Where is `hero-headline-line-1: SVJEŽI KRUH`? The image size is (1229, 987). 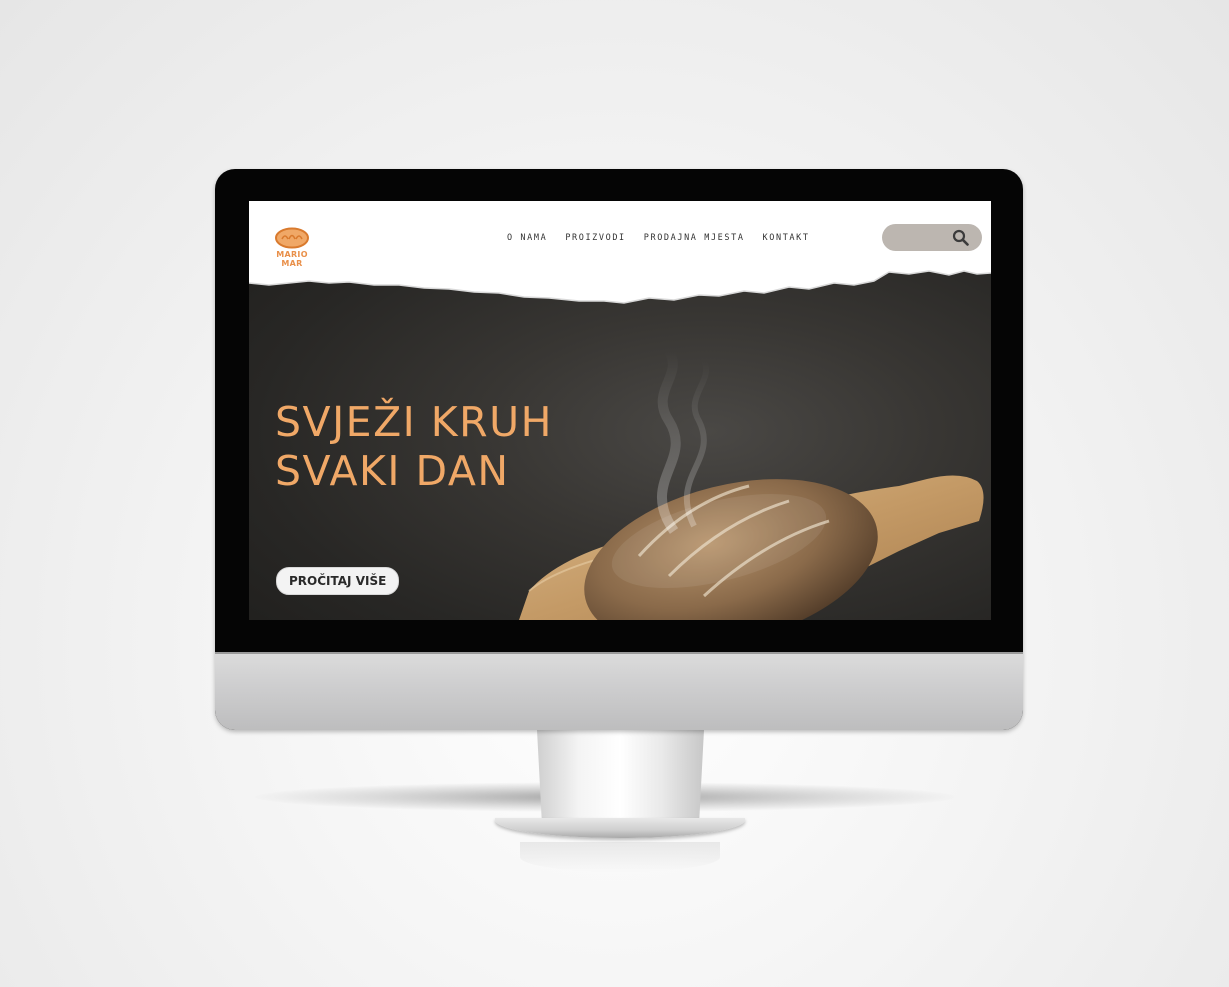 hero-headline-line-1: SVJEŽI KRUH is located at coordinates (414, 422).